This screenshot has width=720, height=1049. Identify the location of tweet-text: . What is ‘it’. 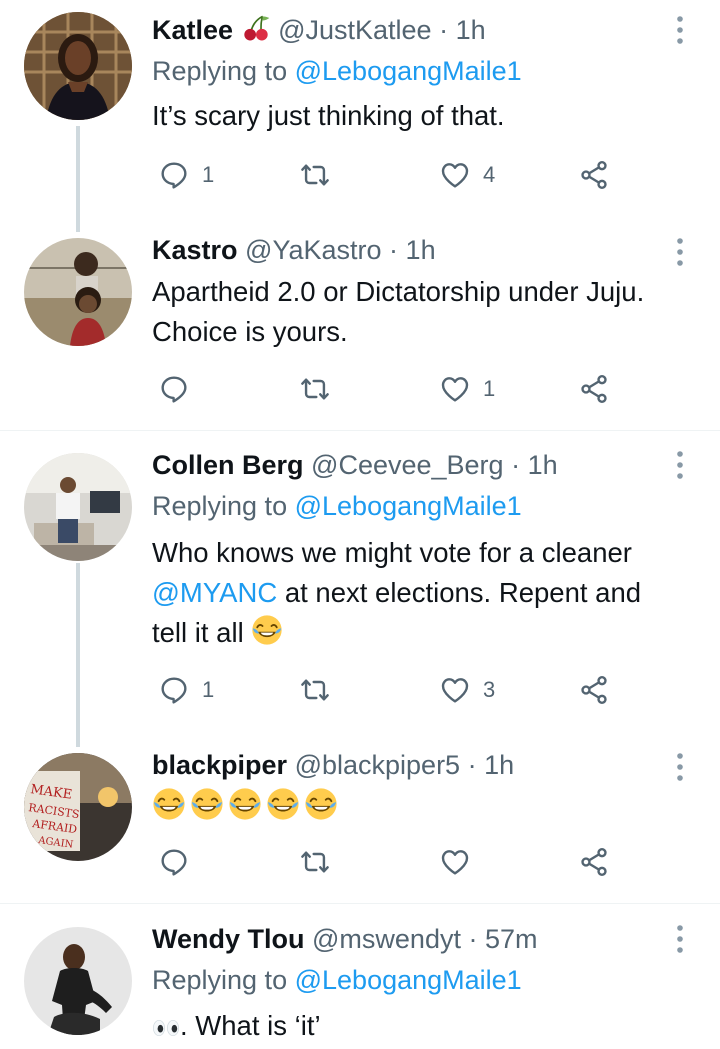
(236, 1026).